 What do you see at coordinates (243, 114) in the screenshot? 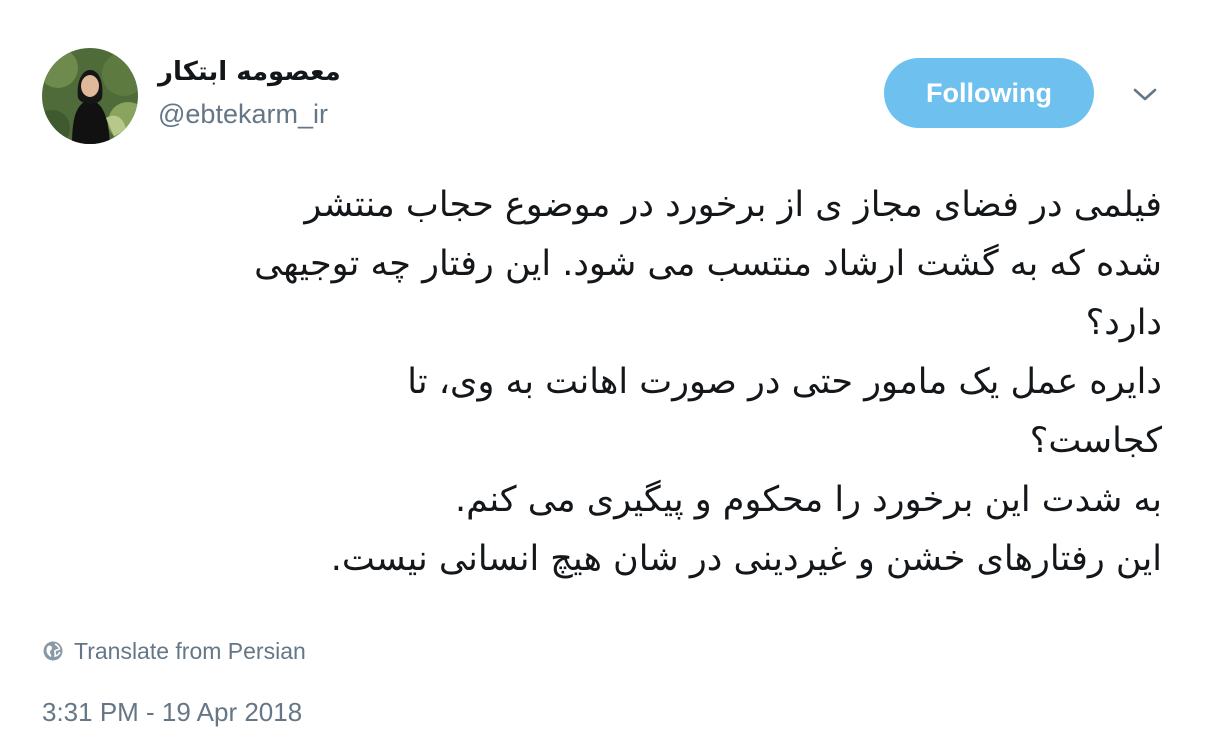
I see `author-handle: @ebtekarm_ir` at bounding box center [243, 114].